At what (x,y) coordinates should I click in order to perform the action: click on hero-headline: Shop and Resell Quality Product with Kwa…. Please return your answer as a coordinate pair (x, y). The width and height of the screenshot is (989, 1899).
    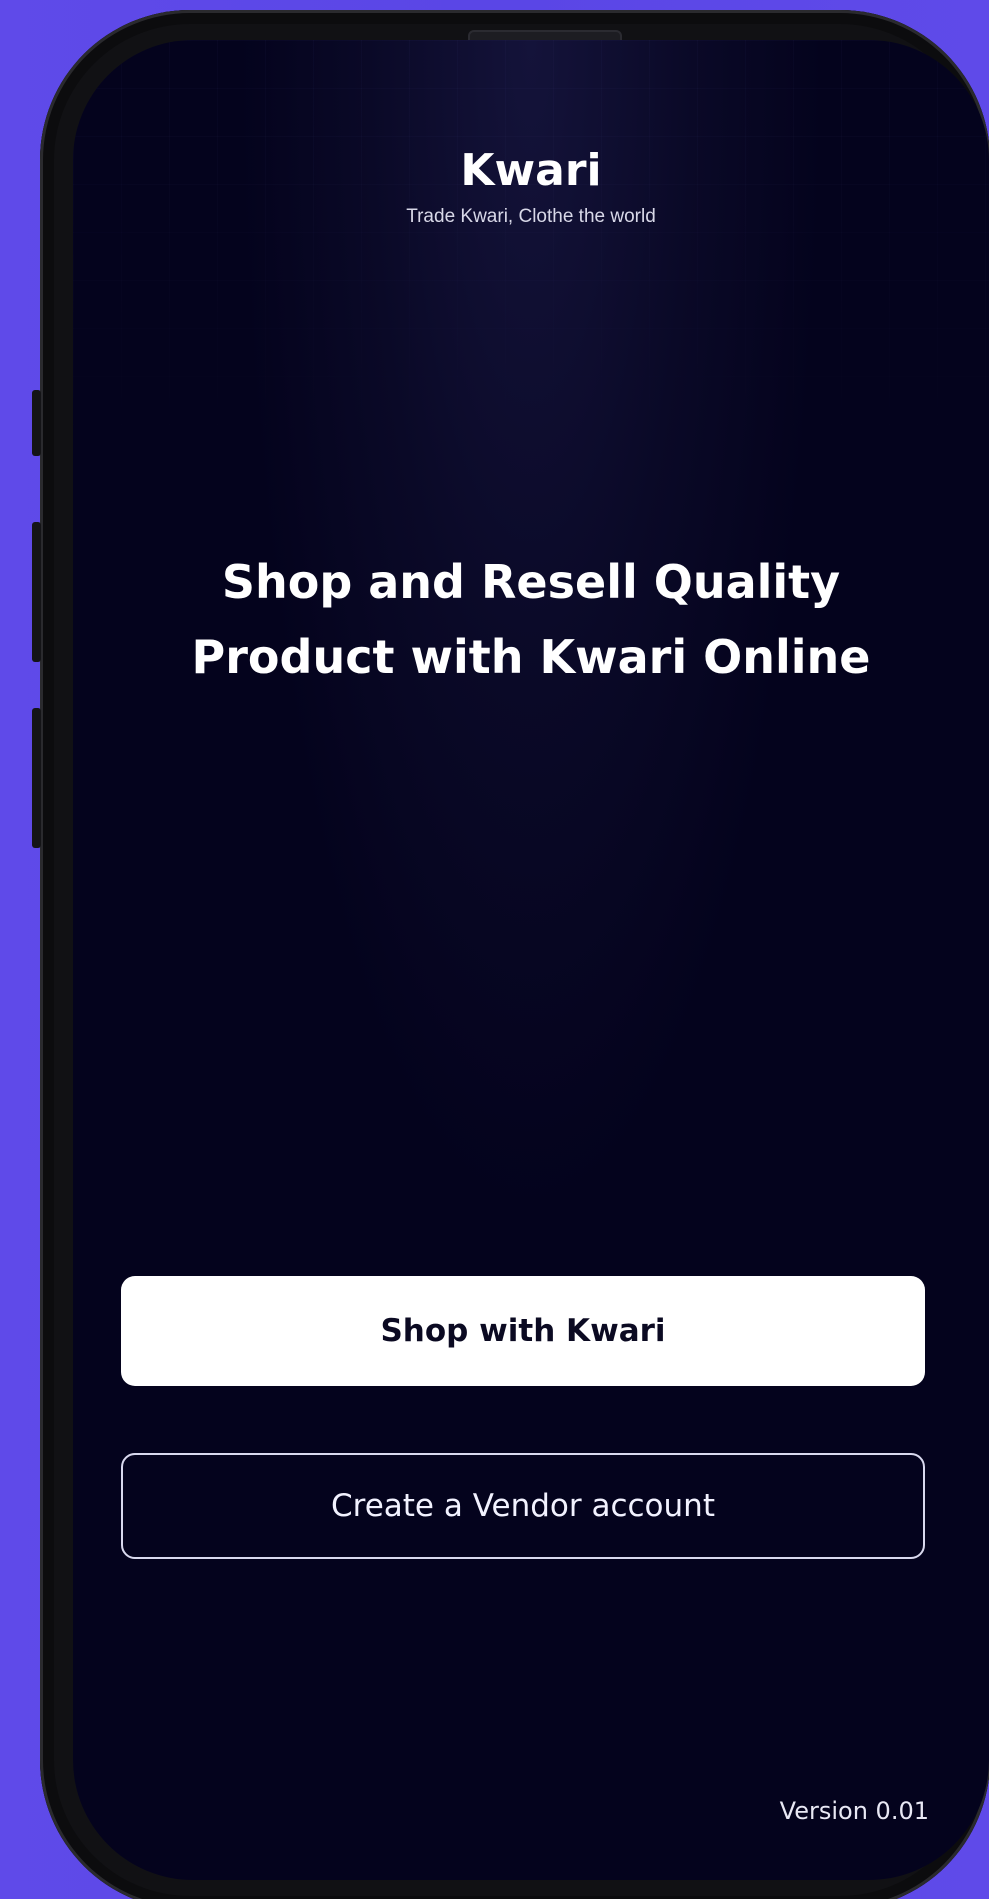
    Looking at the image, I should click on (531, 620).